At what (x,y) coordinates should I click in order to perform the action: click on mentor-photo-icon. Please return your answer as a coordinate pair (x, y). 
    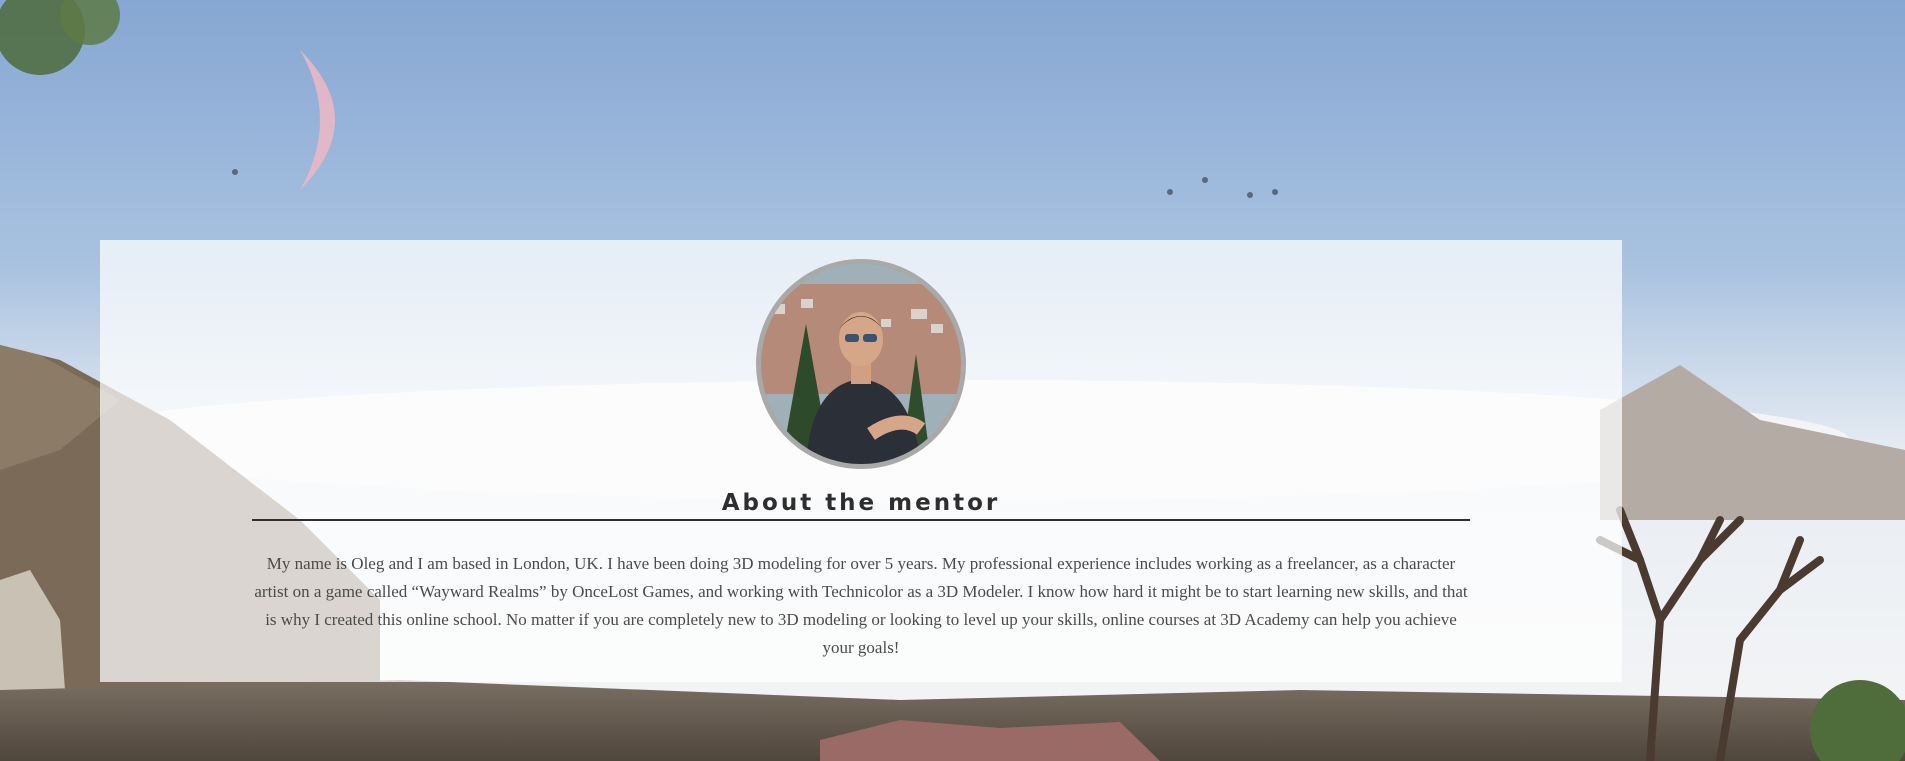
    Looking at the image, I should click on (861, 364).